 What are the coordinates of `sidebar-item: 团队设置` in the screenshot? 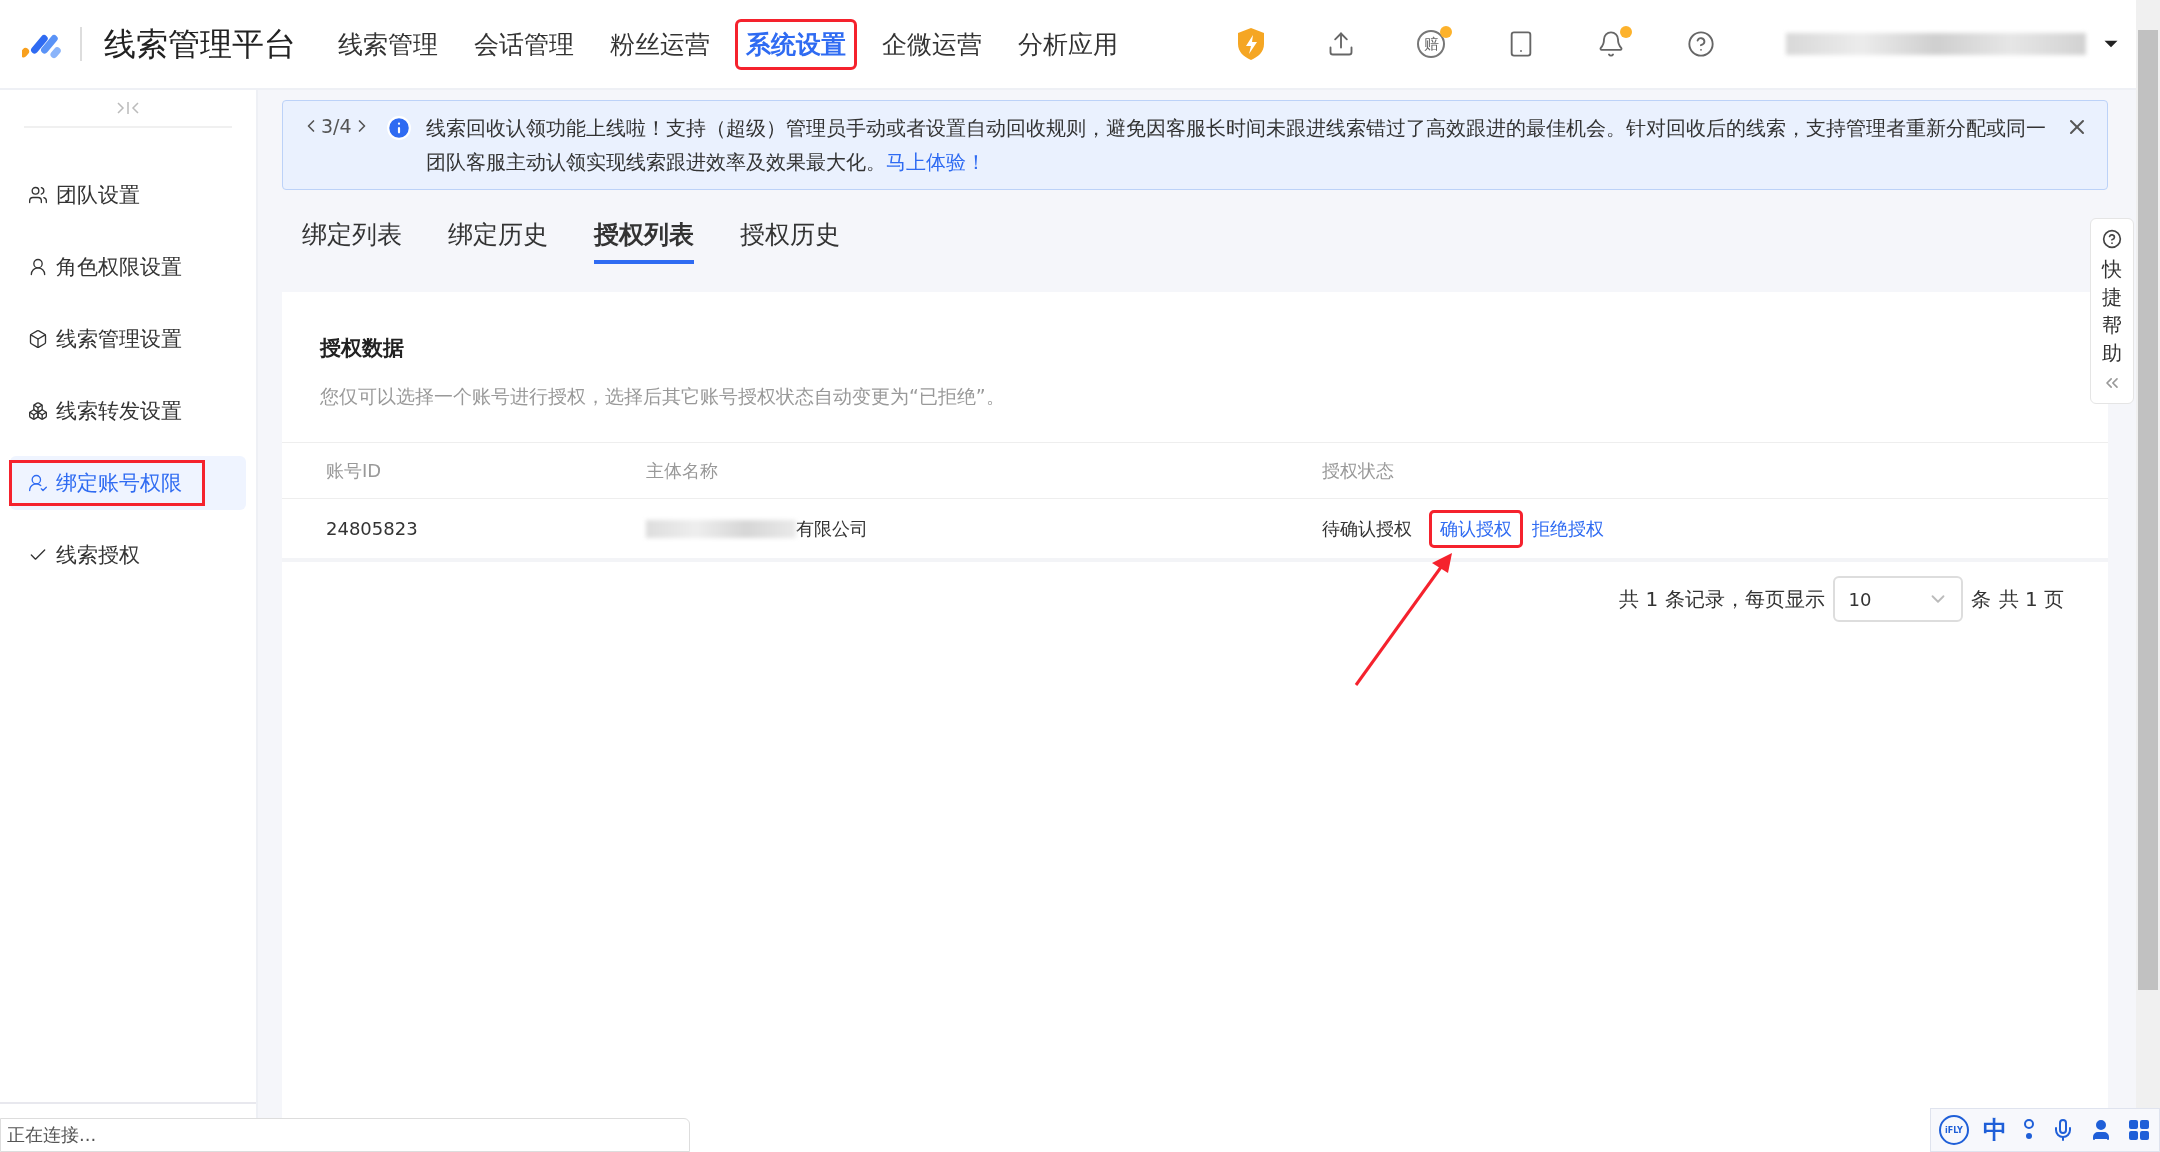 It's located at (128, 195).